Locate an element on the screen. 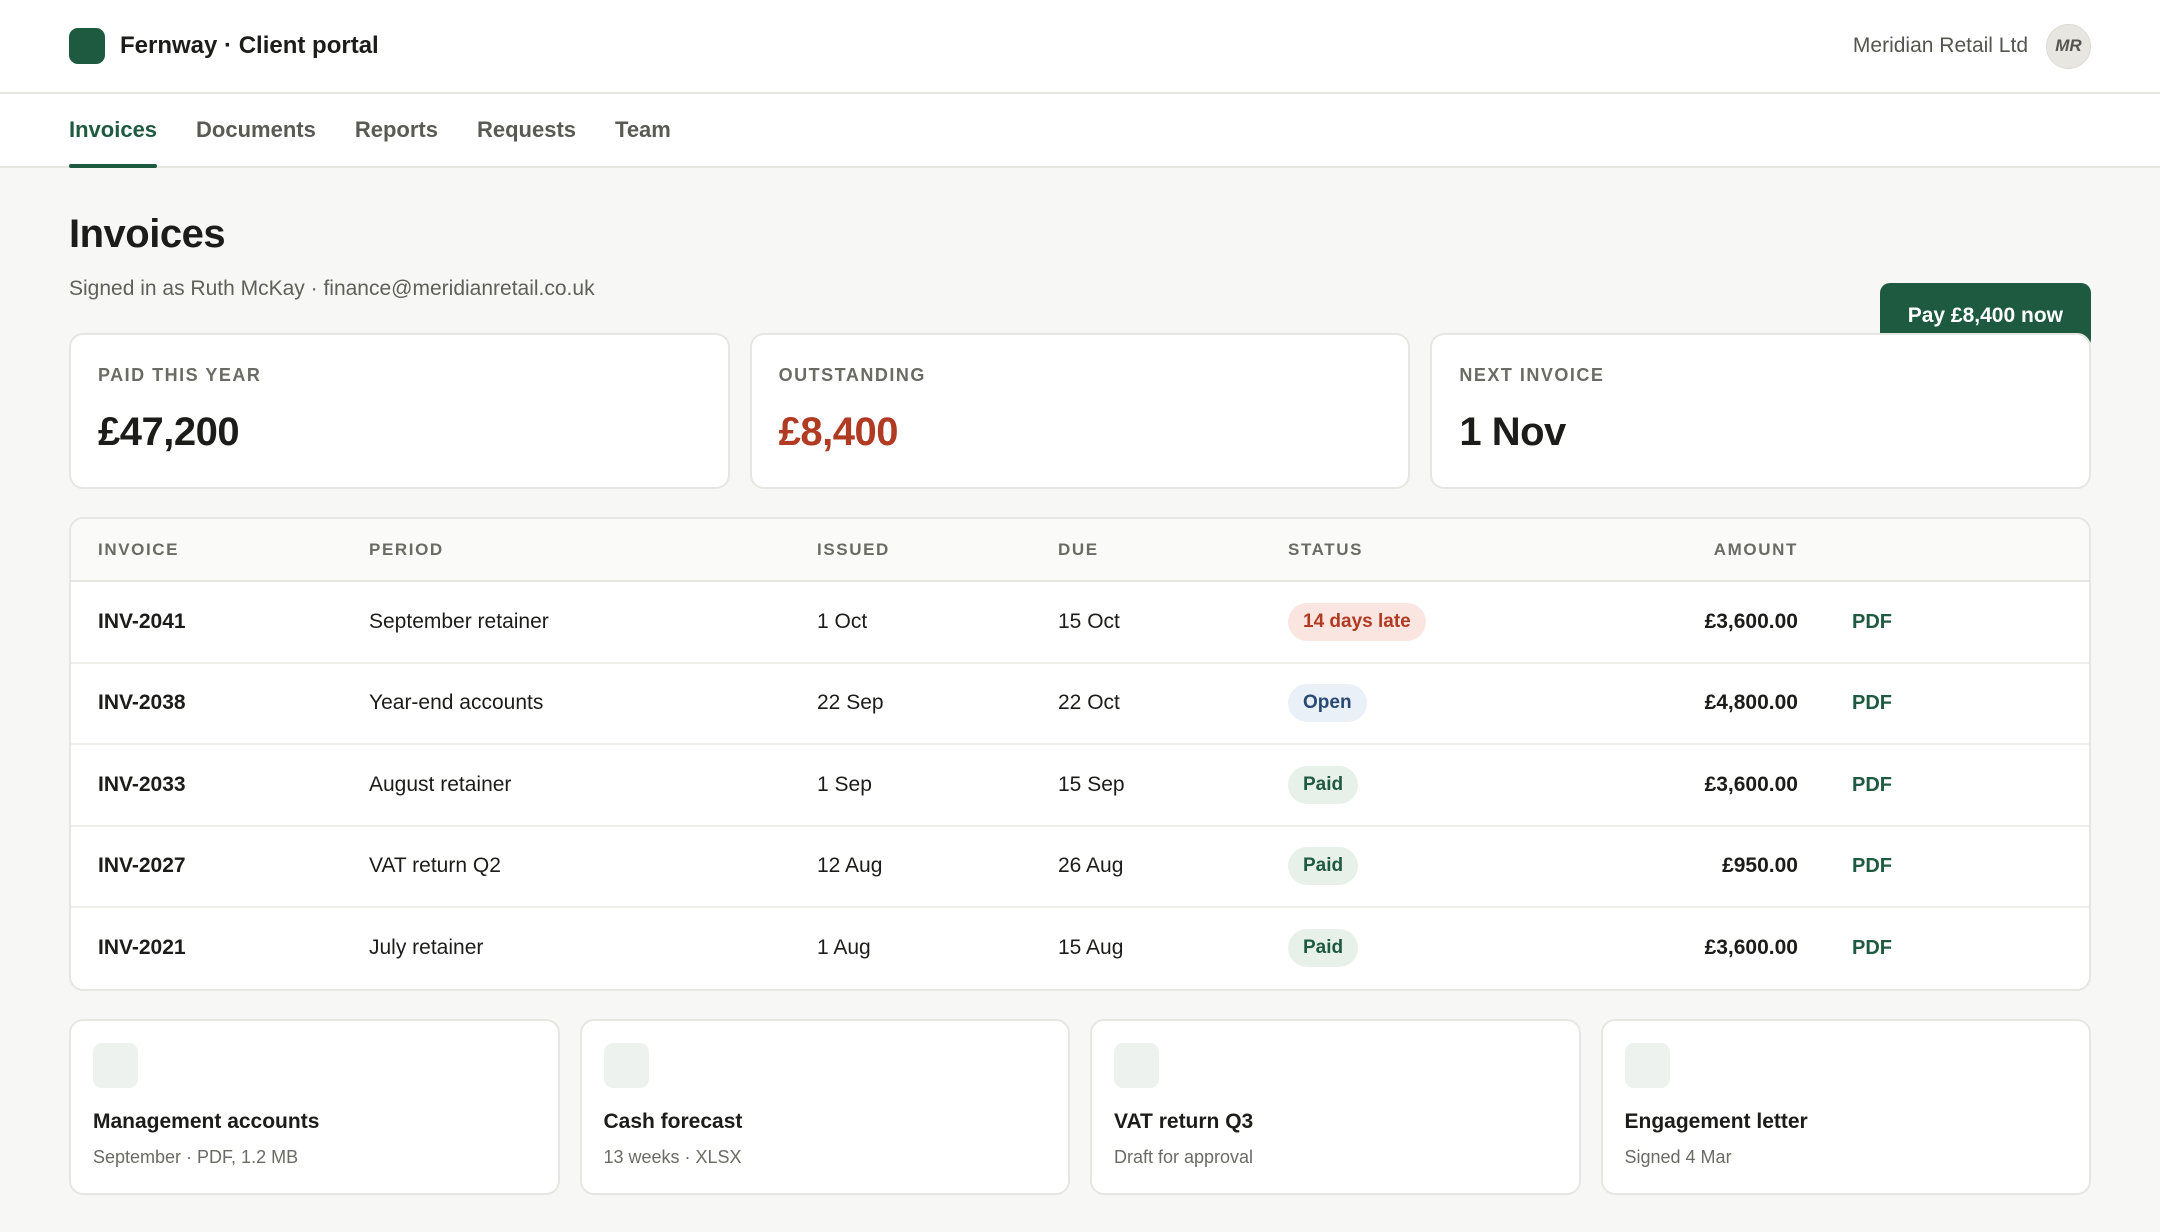 This screenshot has width=2160, height=1232. doc-title: Cash forecast is located at coordinates (673, 1121).